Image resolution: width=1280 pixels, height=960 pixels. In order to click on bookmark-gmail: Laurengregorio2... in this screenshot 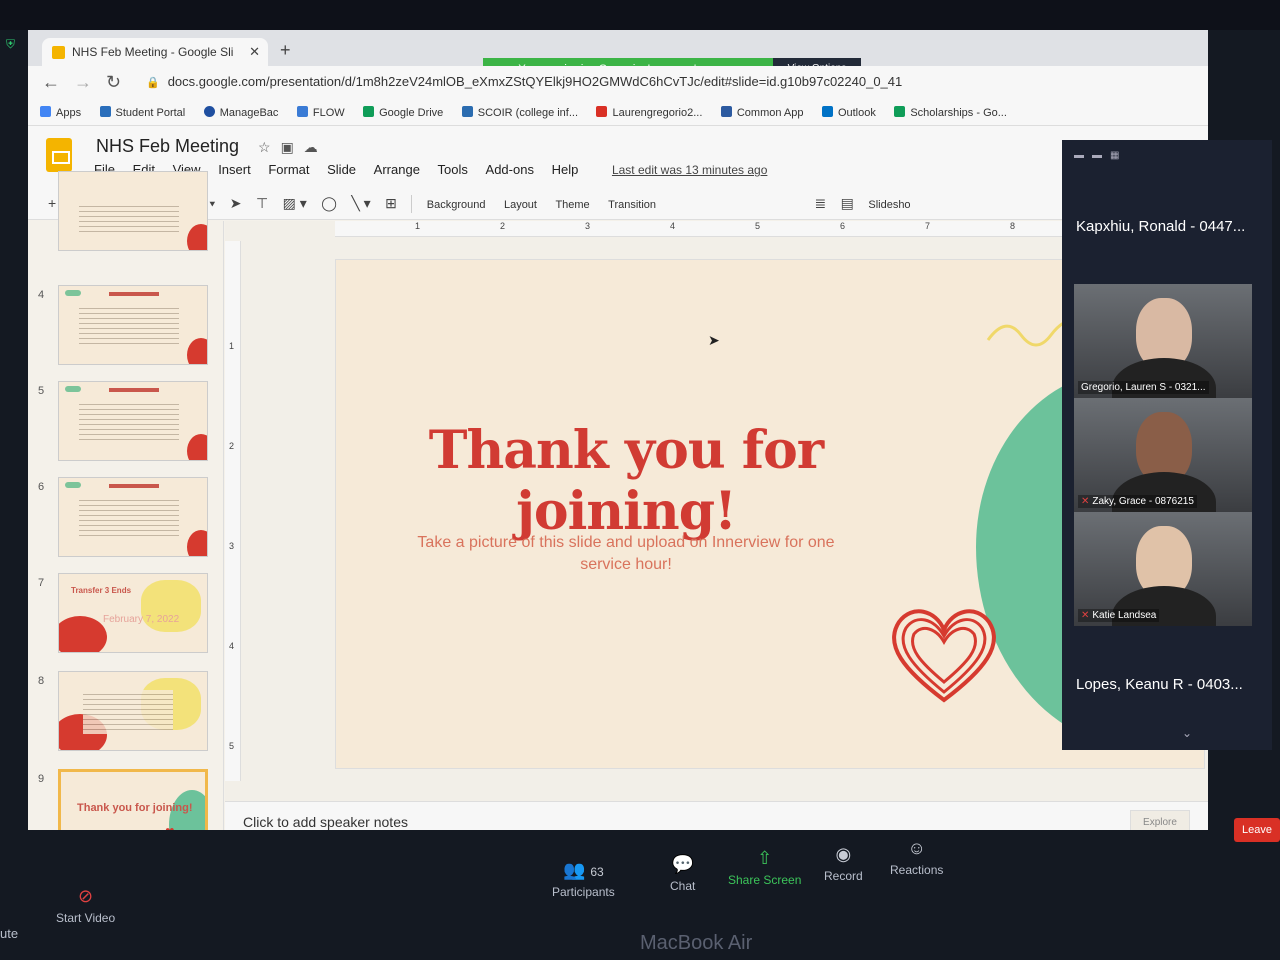, I will do `click(649, 112)`.